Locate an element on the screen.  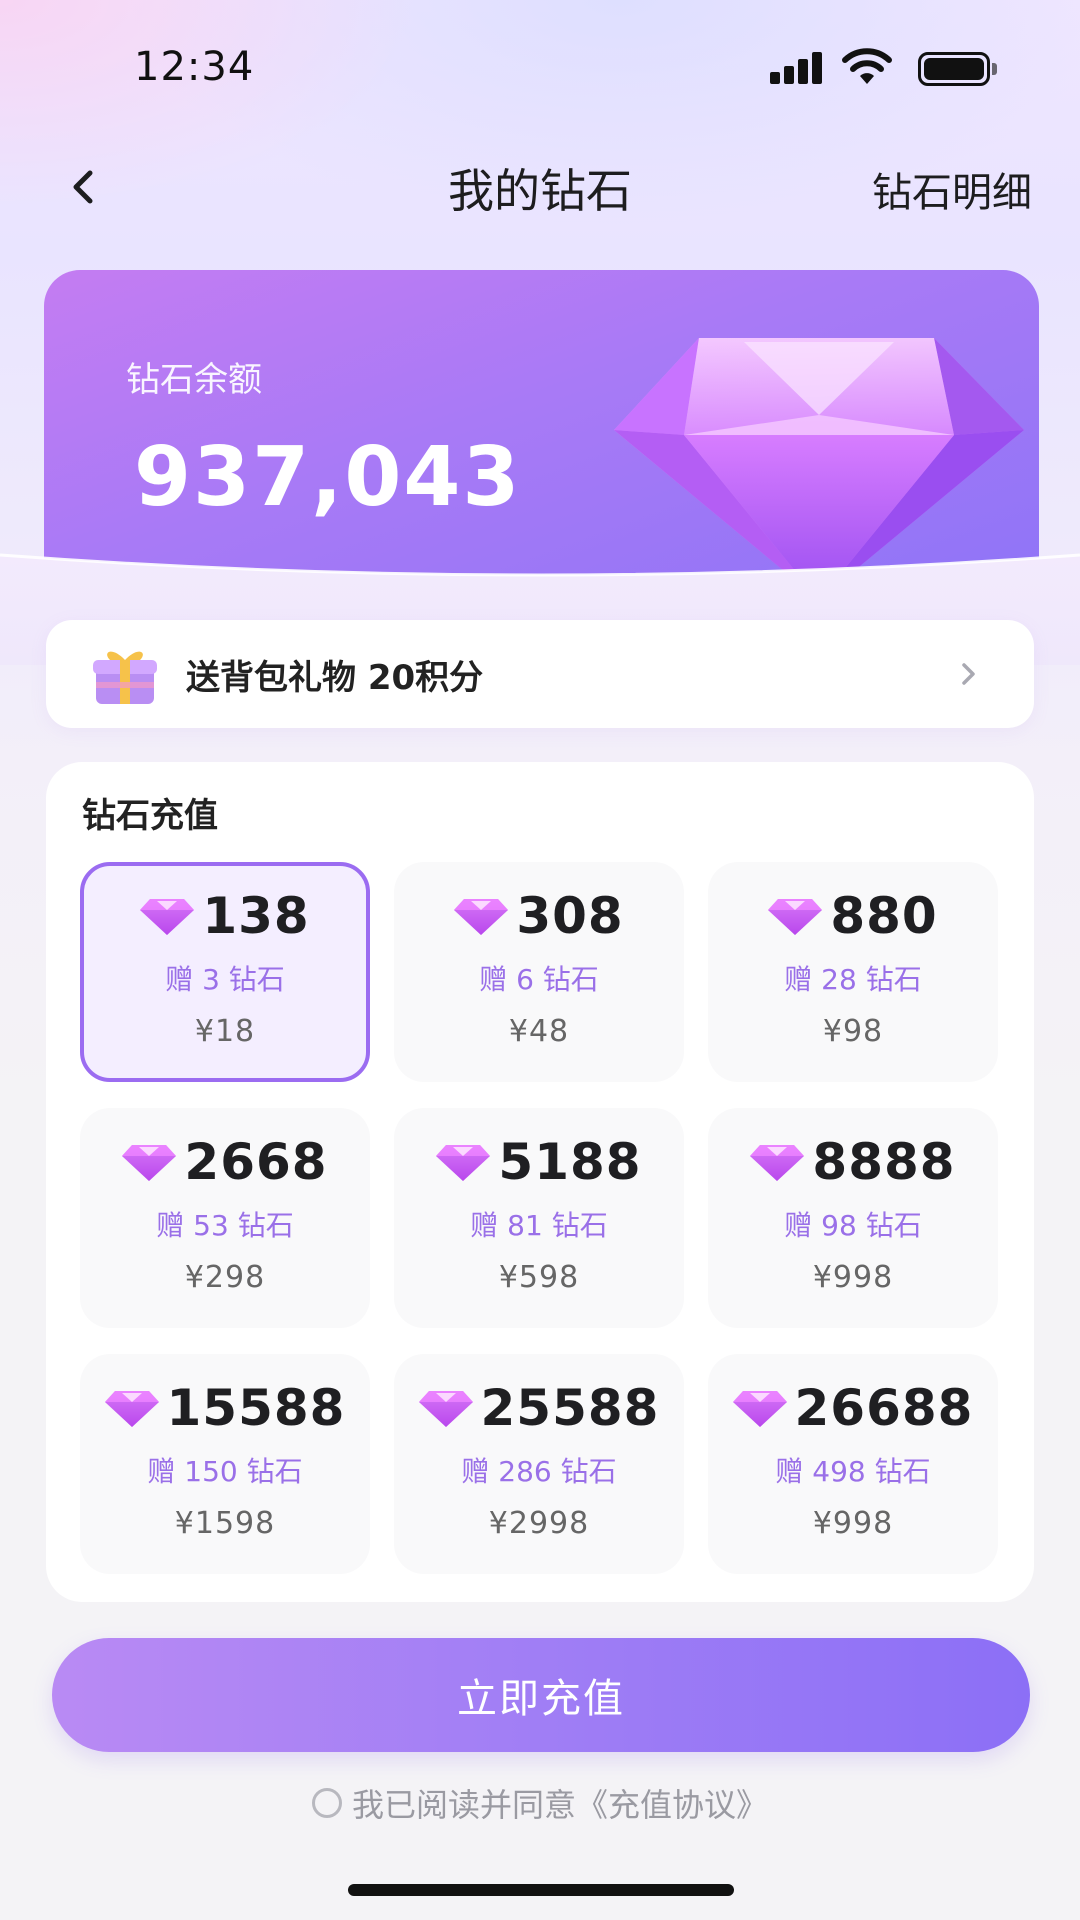
option-price: ¥48 is located at coordinates (539, 1031).